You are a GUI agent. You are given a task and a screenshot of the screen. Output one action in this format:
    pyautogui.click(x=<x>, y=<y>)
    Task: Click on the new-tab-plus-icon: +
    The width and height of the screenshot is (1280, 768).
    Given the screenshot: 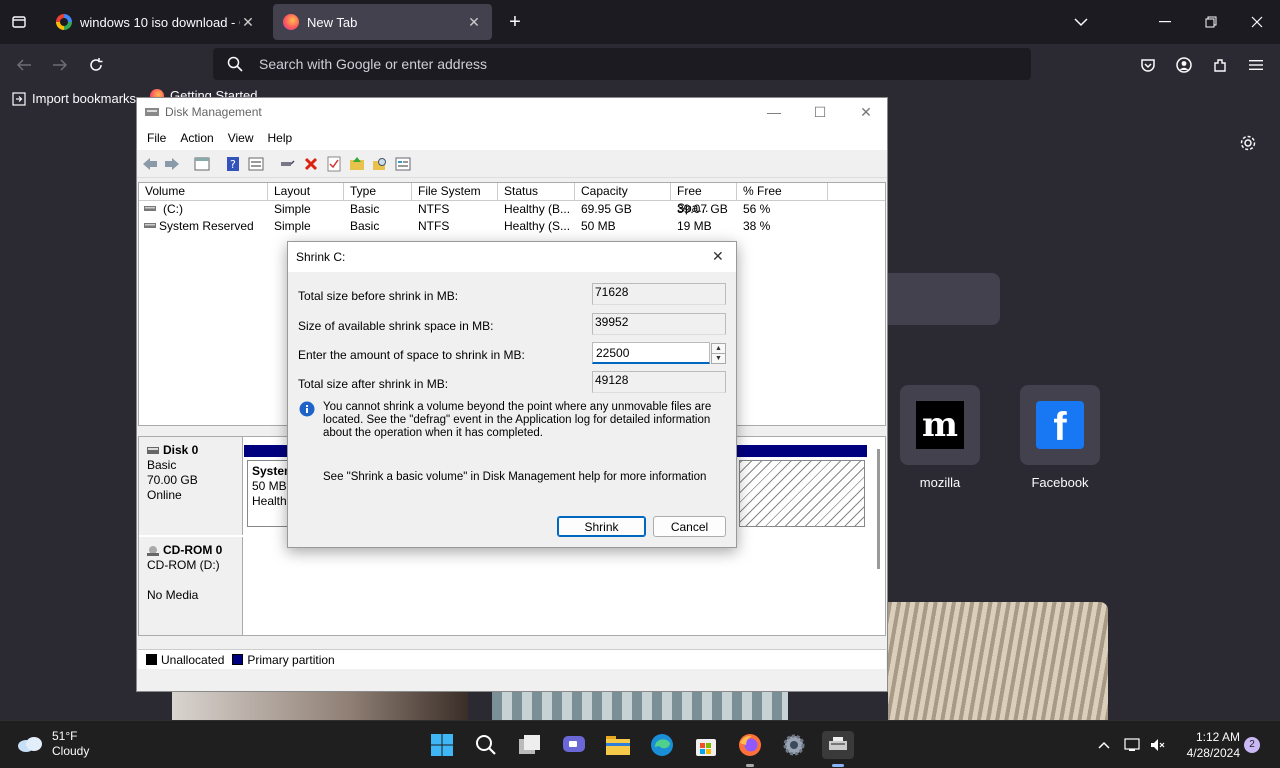 What is the action you would take?
    pyautogui.click(x=515, y=22)
    